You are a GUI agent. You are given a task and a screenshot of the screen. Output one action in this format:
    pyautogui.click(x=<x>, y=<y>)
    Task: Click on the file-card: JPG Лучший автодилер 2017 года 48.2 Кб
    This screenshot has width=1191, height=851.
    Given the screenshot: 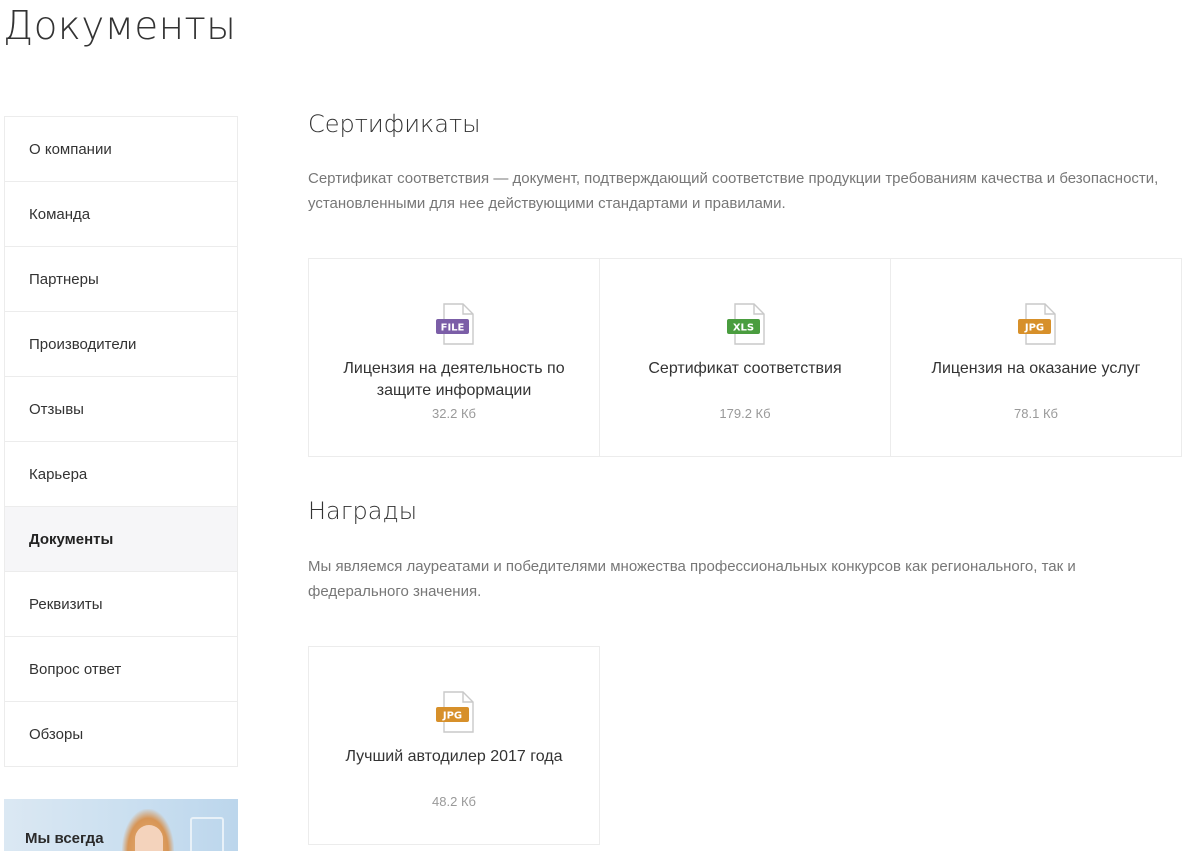 What is the action you would take?
    pyautogui.click(x=454, y=746)
    